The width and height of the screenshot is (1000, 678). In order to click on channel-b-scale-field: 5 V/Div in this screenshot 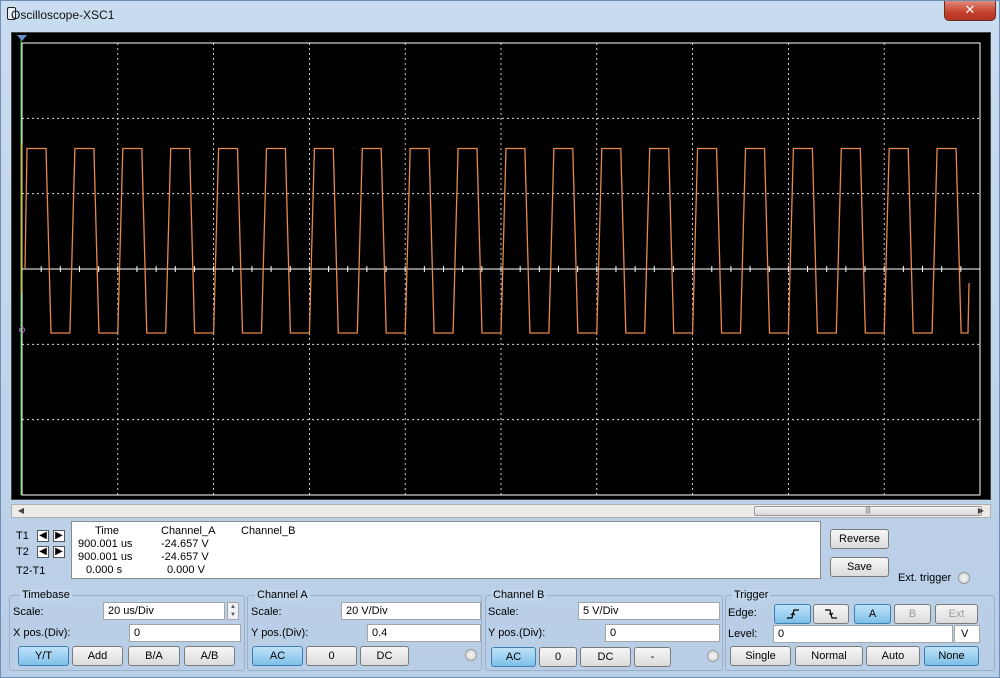, I will do `click(649, 611)`.